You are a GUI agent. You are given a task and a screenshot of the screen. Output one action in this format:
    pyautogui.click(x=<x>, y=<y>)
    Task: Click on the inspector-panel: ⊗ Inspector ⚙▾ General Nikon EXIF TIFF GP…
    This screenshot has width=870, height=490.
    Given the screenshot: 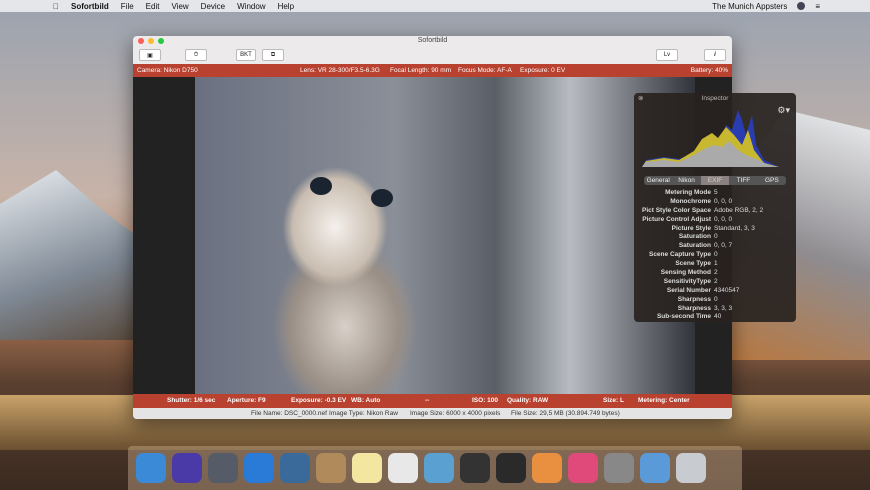 What is the action you would take?
    pyautogui.click(x=715, y=207)
    